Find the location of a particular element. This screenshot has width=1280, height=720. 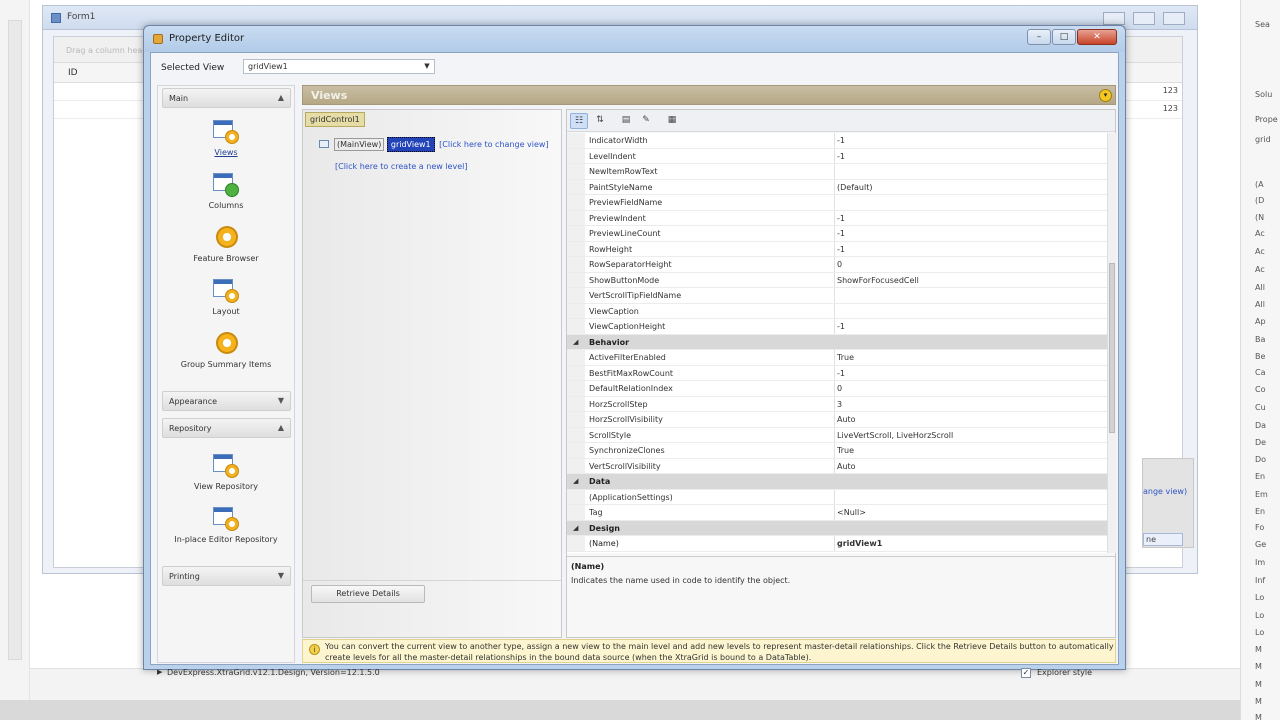

property-grid-scrollbar is located at coordinates (1111, 343).